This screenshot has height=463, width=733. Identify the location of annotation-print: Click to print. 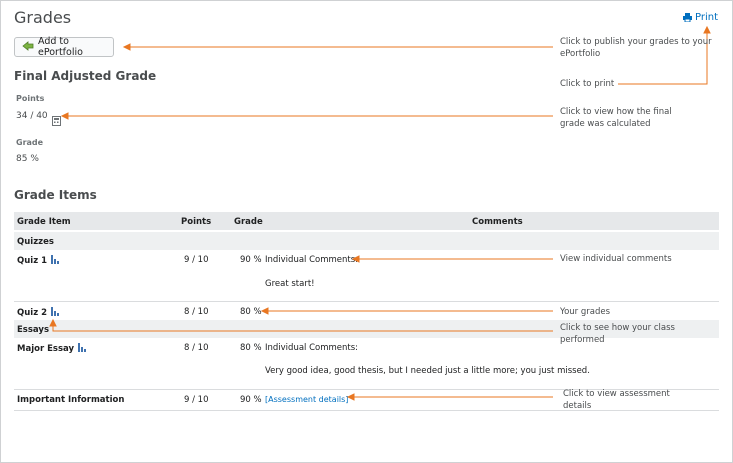
(587, 84).